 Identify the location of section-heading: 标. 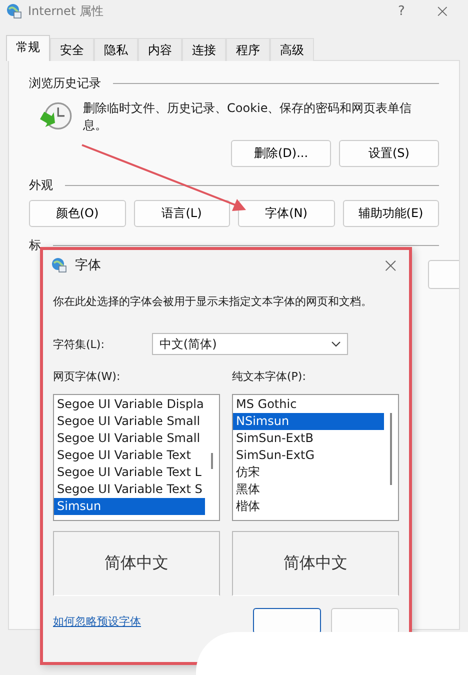
(35, 245).